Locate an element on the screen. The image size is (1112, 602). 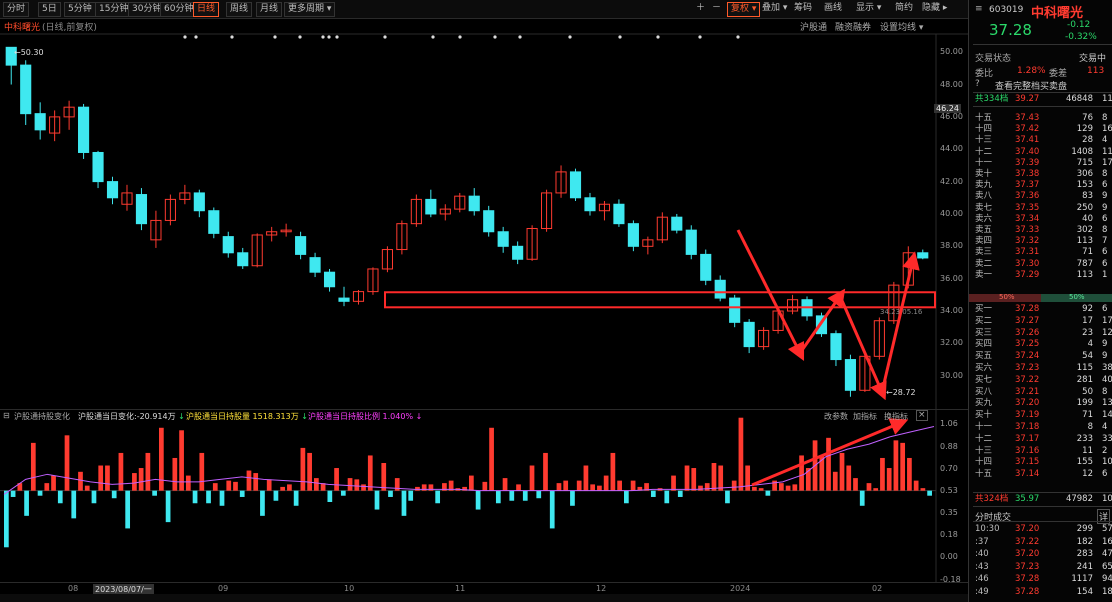
buy-order-row: 买二 37.27 17 17 is located at coordinates (1040, 321).